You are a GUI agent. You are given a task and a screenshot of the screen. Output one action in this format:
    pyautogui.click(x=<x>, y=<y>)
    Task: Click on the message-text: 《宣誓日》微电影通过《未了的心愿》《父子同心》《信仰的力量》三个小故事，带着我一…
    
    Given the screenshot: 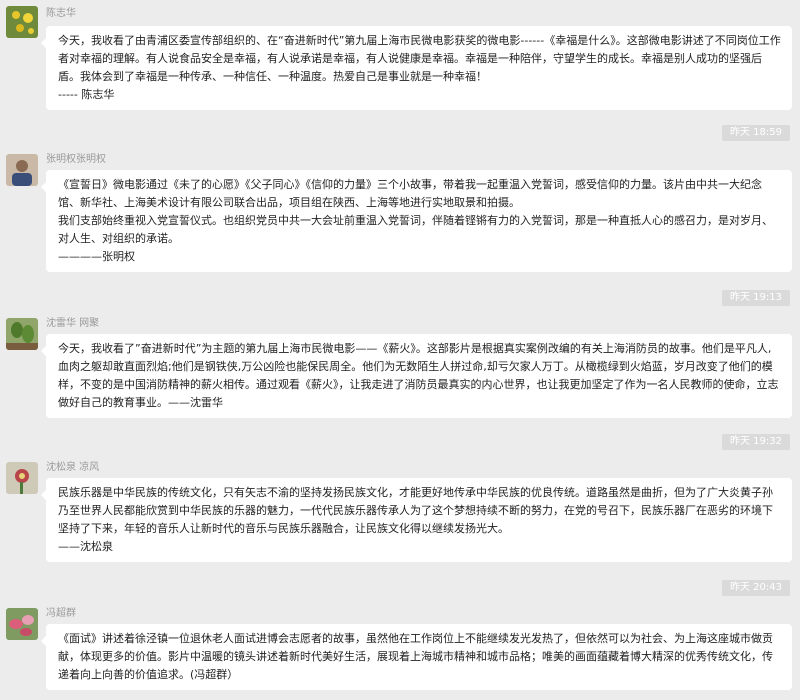 What is the action you would take?
    pyautogui.click(x=410, y=193)
    